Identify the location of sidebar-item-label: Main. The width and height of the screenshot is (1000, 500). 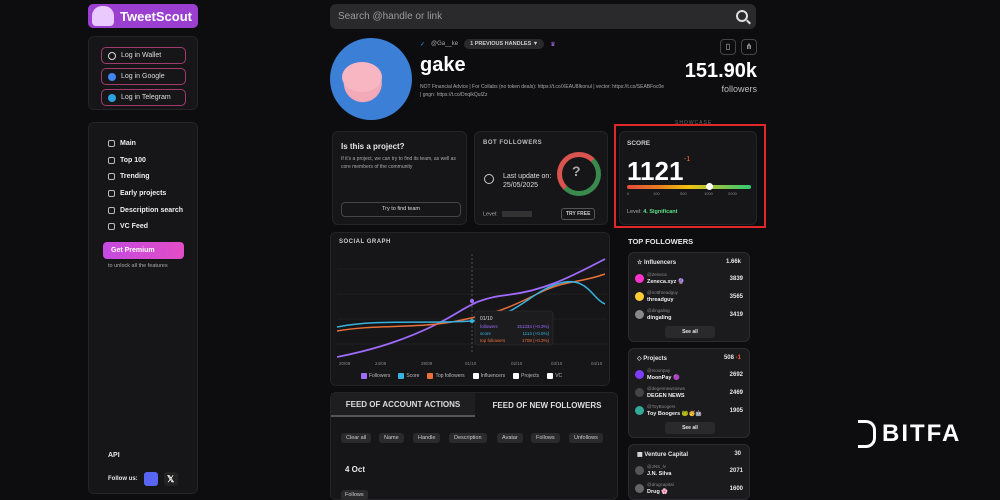
(128, 143).